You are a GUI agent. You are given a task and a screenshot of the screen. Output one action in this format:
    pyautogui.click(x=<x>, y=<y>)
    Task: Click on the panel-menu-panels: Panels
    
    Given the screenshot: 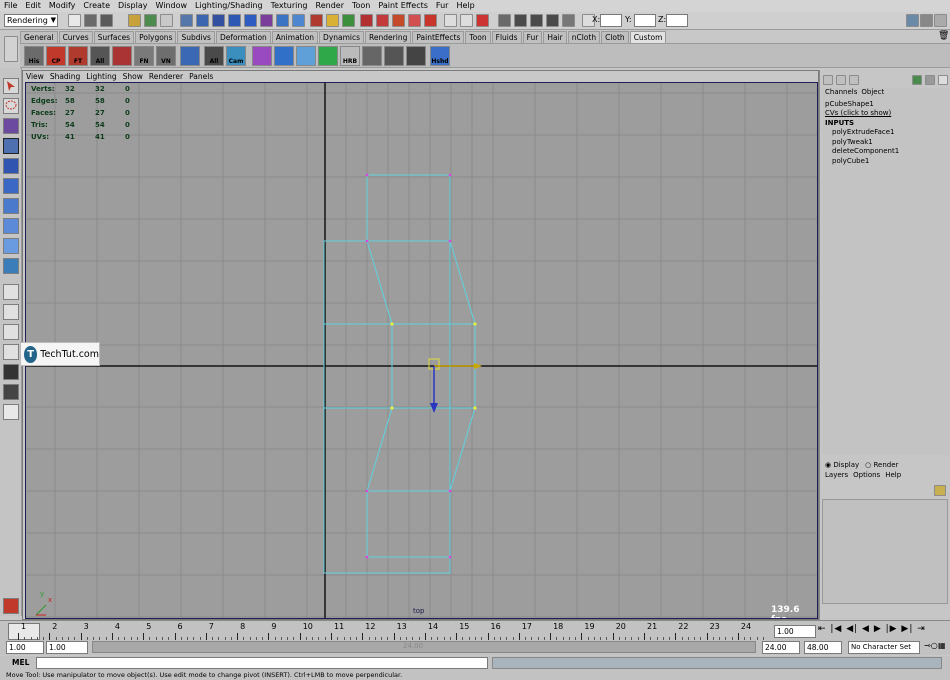 What is the action you would take?
    pyautogui.click(x=201, y=76)
    